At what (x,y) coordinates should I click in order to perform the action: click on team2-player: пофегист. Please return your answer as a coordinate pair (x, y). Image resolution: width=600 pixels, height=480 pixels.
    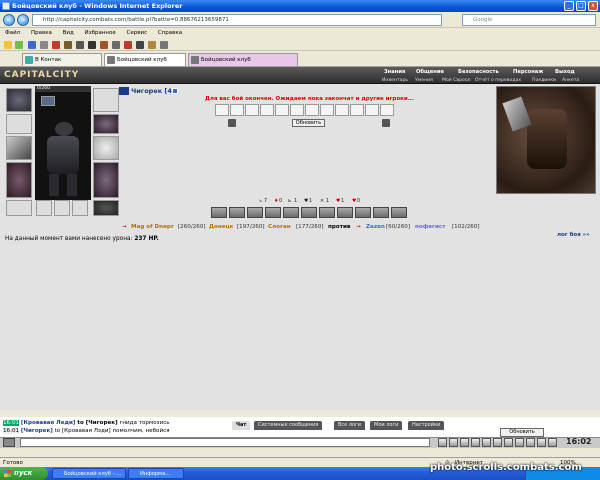
    Looking at the image, I should click on (430, 227).